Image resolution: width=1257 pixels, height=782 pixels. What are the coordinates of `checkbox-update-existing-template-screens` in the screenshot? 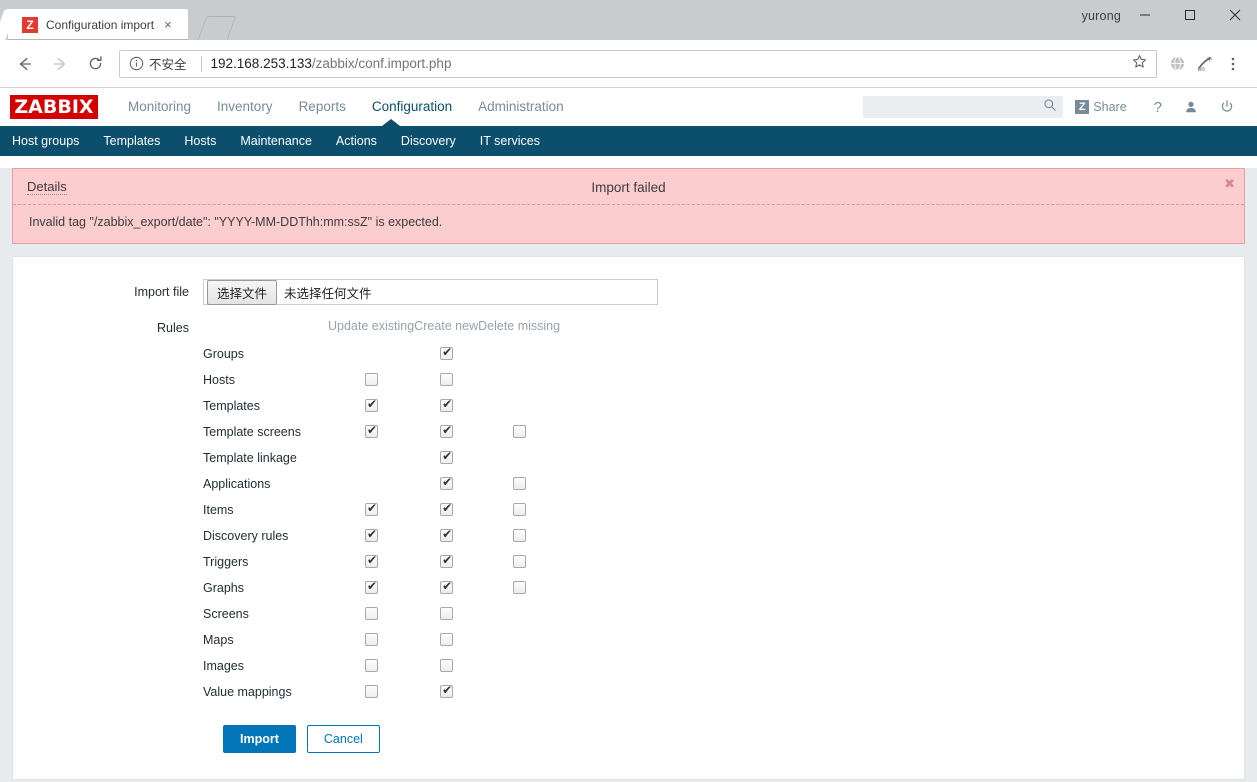 It's located at (371, 431).